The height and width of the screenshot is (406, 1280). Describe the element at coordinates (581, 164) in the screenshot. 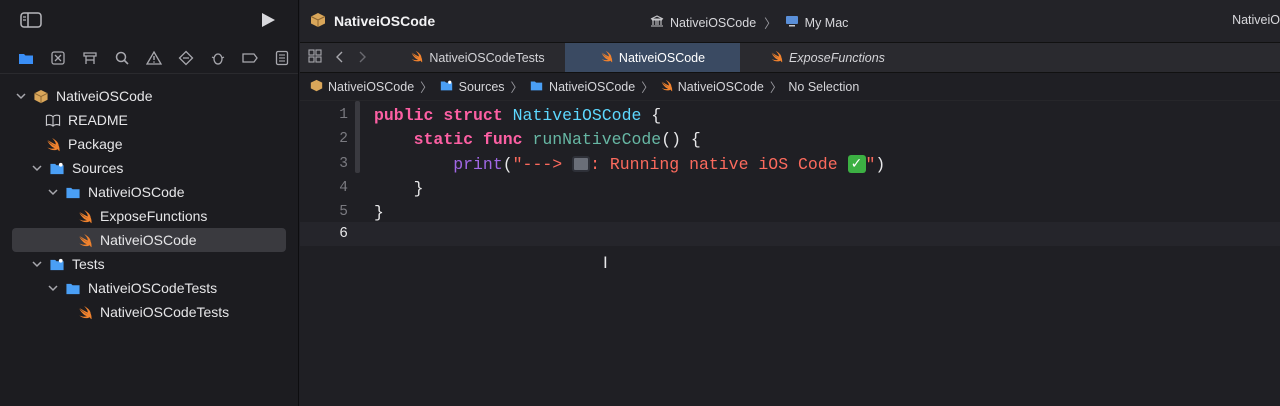

I see `tv-icon` at that location.